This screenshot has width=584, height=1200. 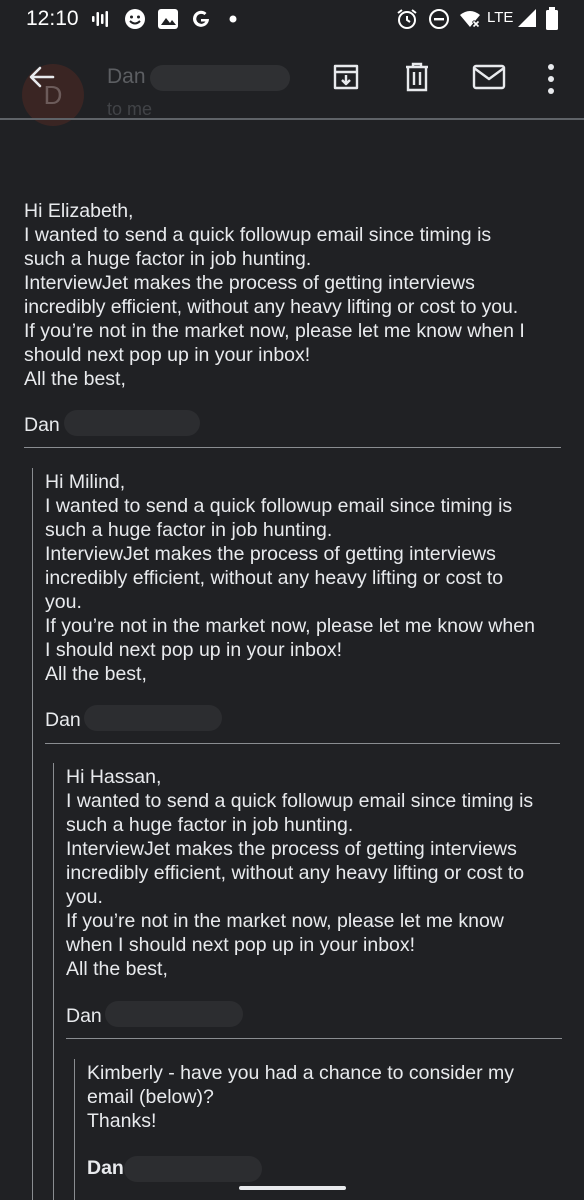 I want to click on message-line: All the best,, so click(x=75, y=379).